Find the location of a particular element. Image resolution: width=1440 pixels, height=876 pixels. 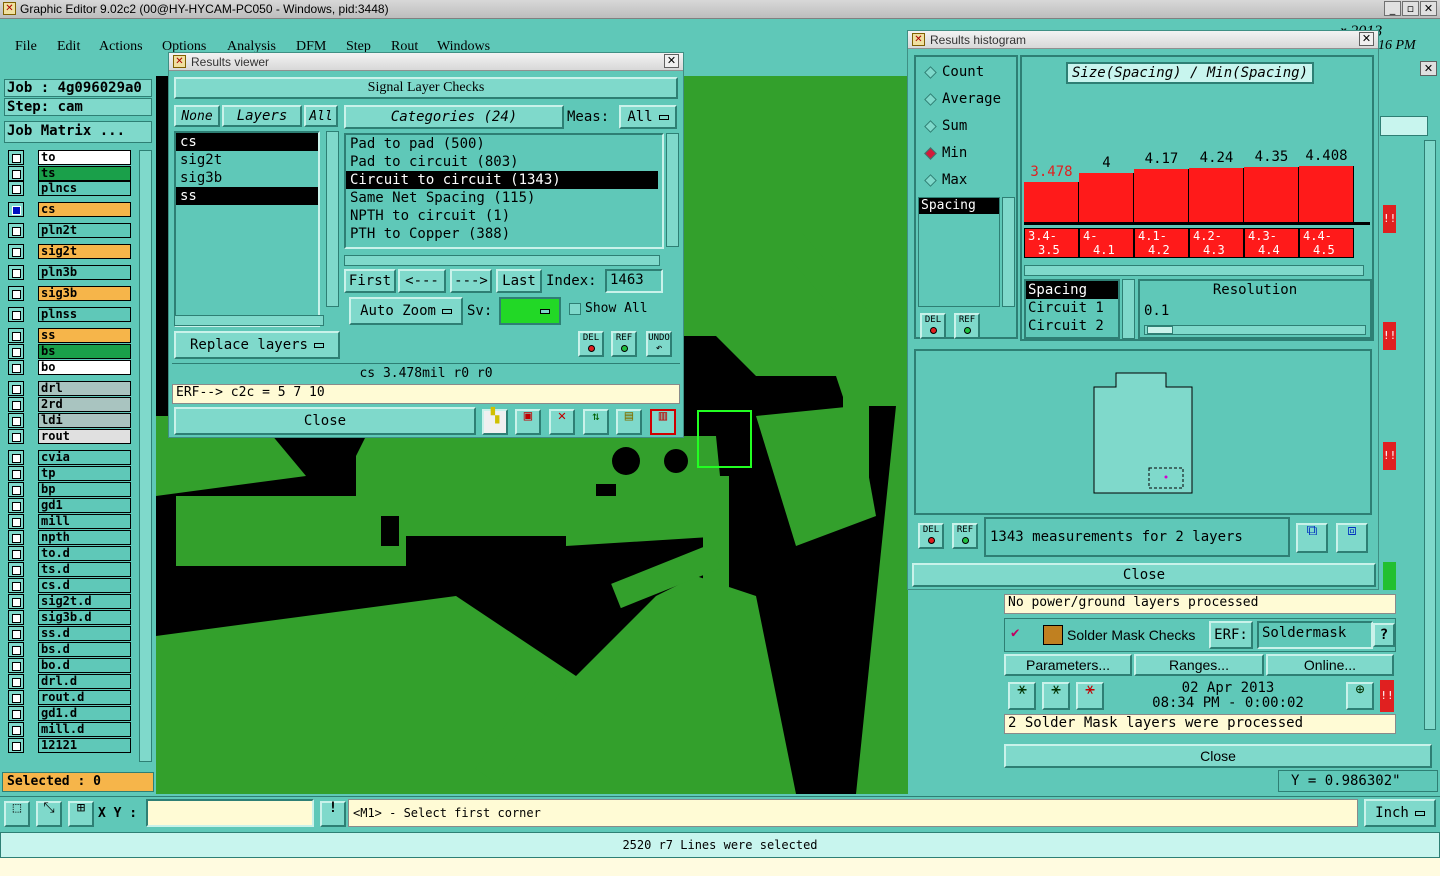

index-input: 1463 is located at coordinates (634, 281).